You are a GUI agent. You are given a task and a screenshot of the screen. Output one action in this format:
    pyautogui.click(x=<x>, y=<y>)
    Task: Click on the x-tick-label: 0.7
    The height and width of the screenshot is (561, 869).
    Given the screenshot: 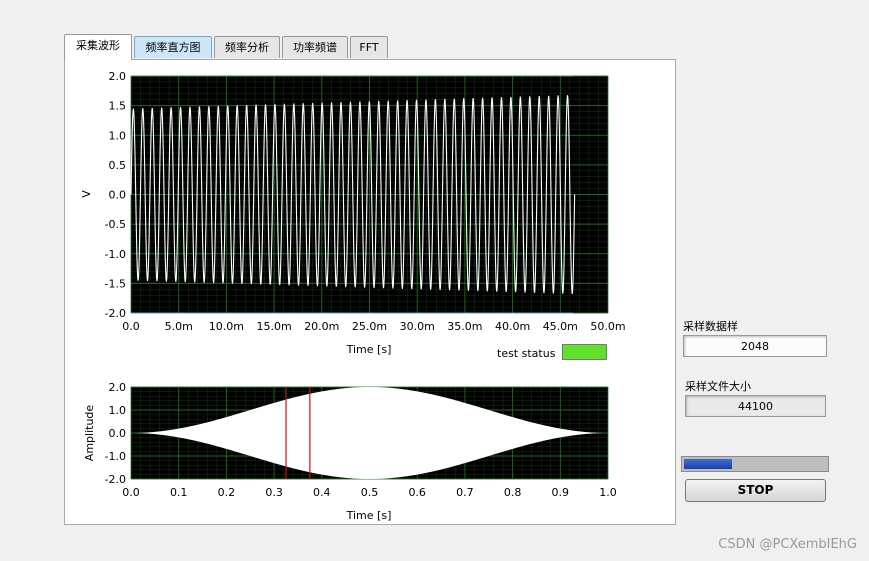 What is the action you would take?
    pyautogui.click(x=465, y=492)
    